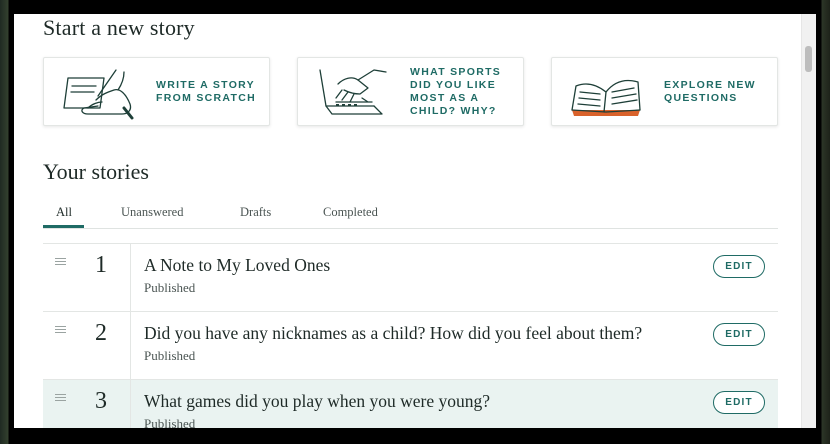  Describe the element at coordinates (101, 401) in the screenshot. I see `story-number: 3` at that location.